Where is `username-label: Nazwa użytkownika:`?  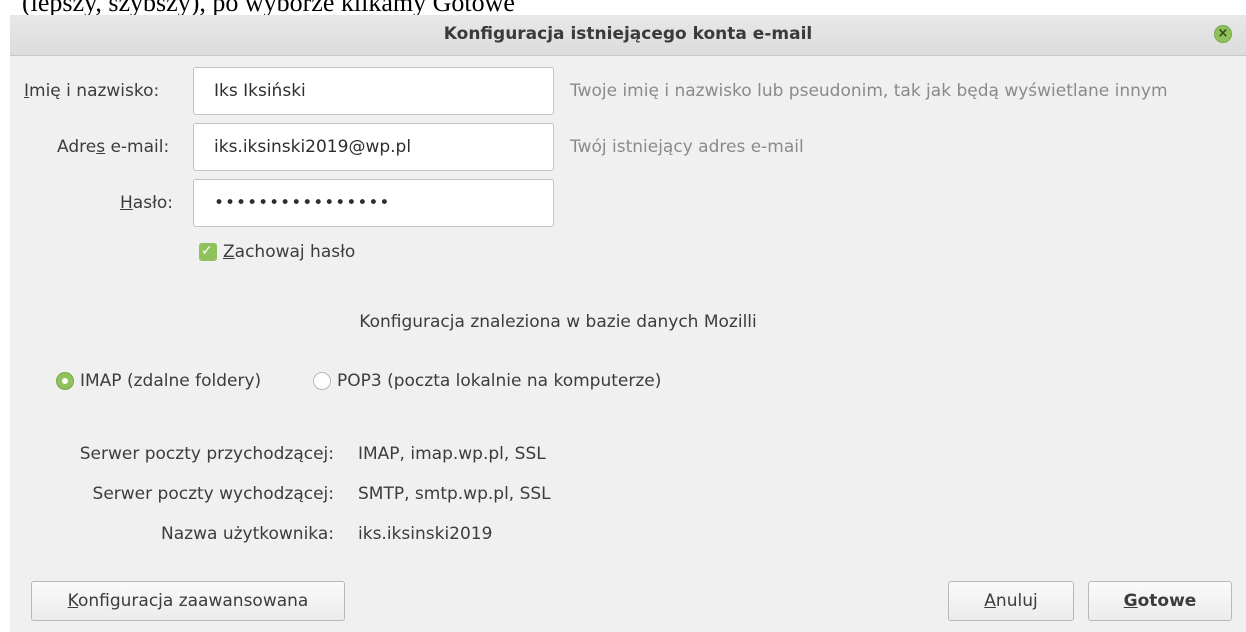
username-label: Nazwa użytkownika: is located at coordinates (247, 534).